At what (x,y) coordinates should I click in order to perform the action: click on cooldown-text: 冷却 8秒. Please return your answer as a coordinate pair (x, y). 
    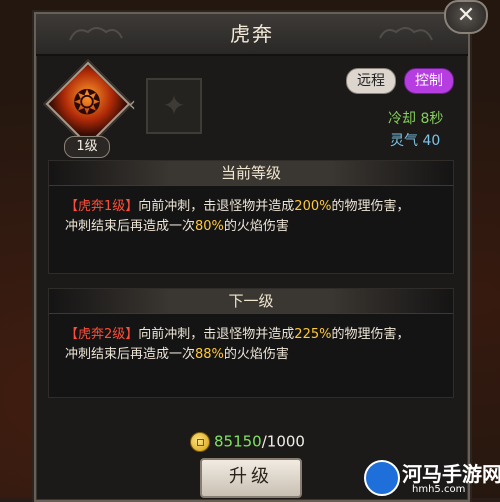
    Looking at the image, I should click on (416, 119).